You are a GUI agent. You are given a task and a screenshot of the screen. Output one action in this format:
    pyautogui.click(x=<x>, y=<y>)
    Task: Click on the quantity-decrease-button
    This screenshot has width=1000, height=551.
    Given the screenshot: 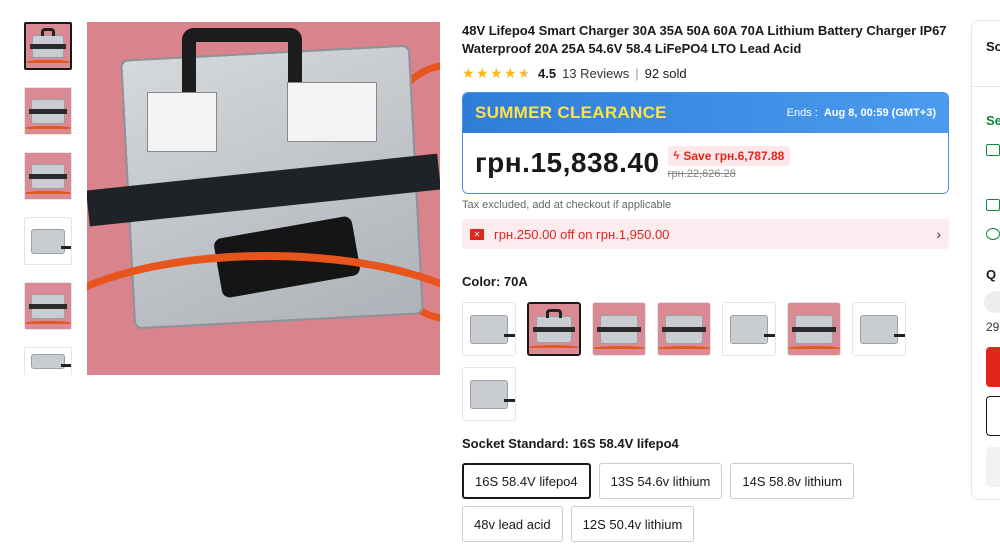 What is the action you would take?
    pyautogui.click(x=992, y=302)
    